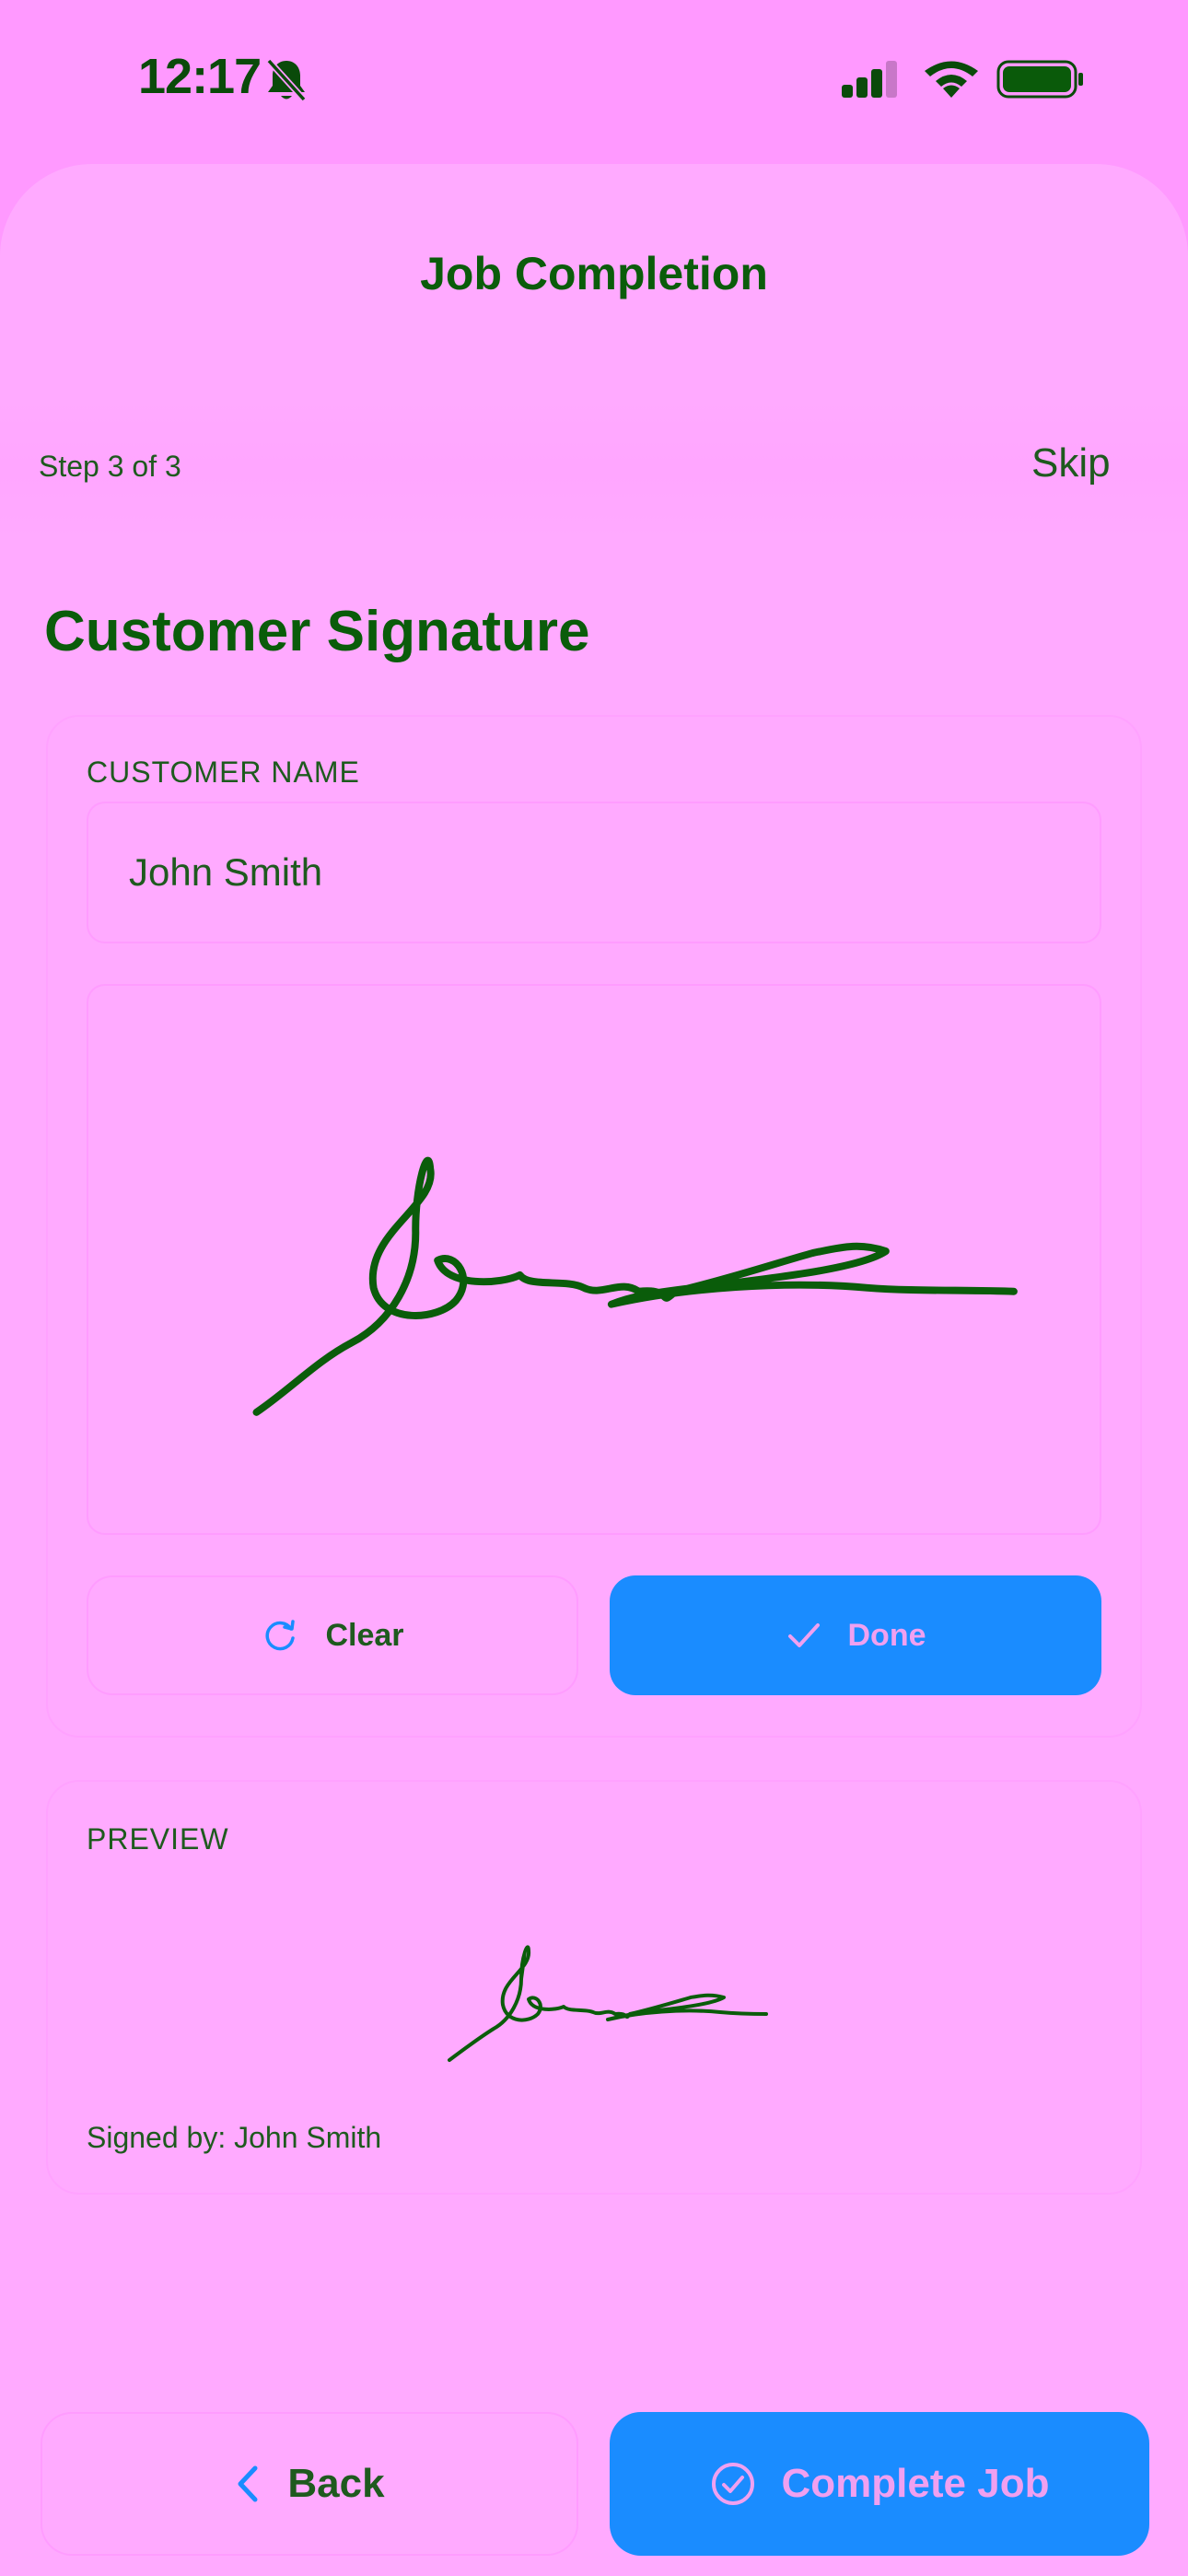  I want to click on section-title: Customer Signature, so click(317, 631).